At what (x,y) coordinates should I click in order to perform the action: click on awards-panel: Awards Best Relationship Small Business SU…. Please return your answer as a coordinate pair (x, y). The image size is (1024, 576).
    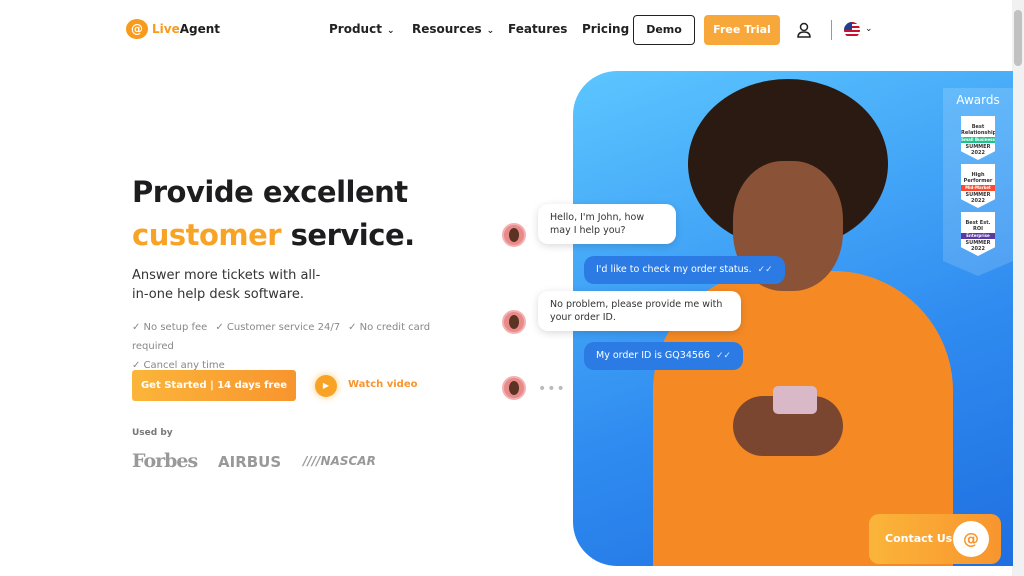
    Looking at the image, I should click on (978, 182).